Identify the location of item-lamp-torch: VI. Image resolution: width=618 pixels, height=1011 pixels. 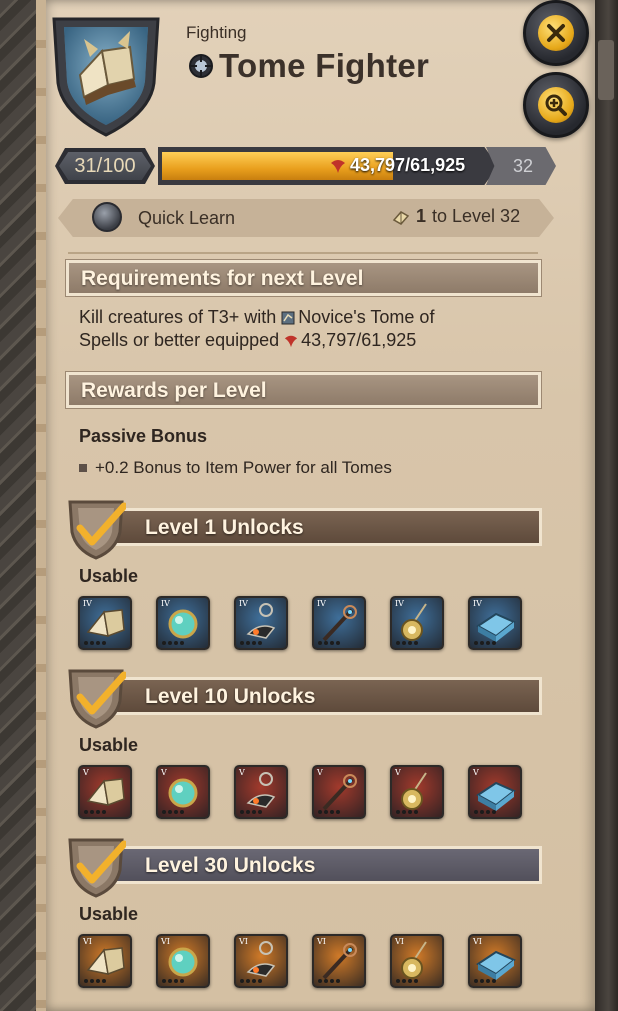
(261, 961).